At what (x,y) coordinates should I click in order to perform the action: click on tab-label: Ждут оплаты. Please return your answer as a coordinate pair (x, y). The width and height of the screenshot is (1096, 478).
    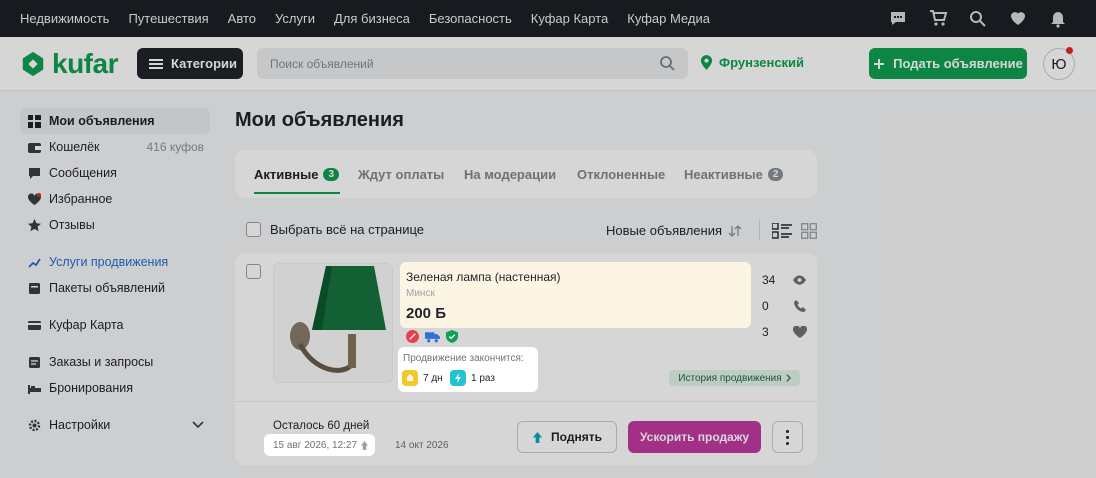
    Looking at the image, I should click on (401, 174).